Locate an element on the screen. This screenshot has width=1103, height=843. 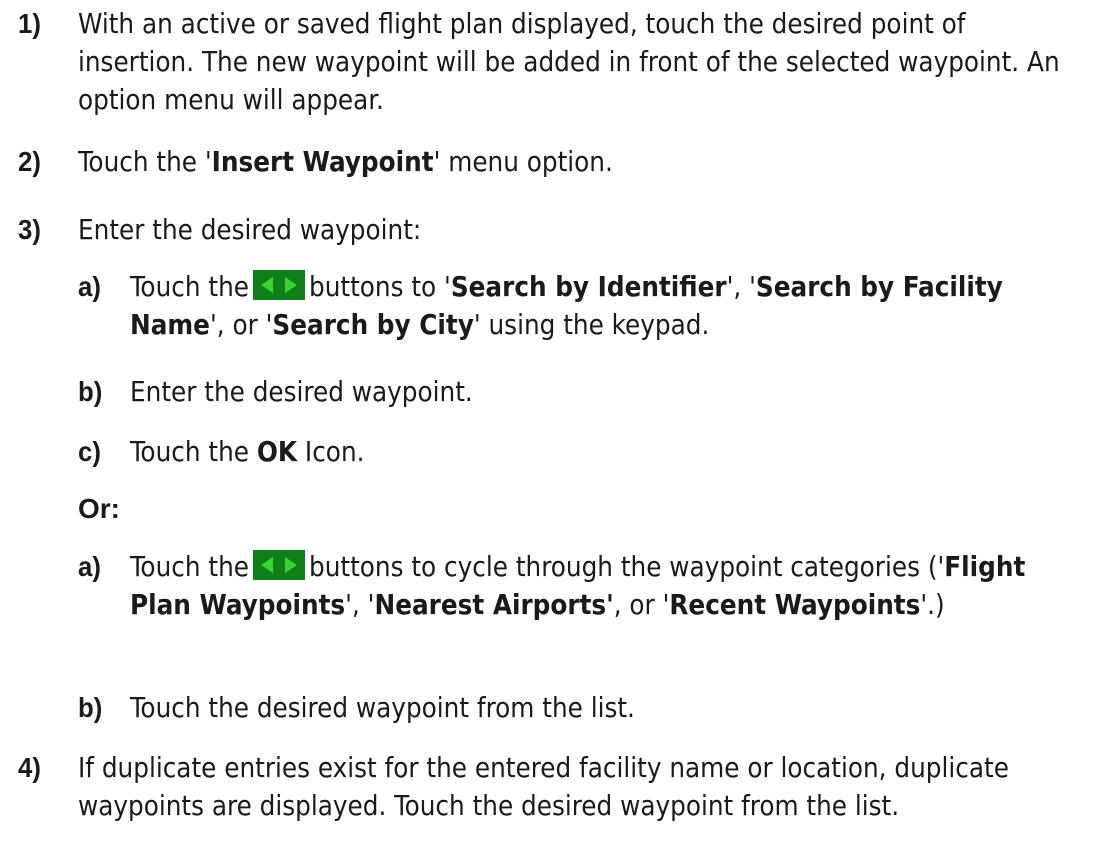
step-text: Touch the 'Insert Waypoint' menu option. is located at coordinates (345, 162).